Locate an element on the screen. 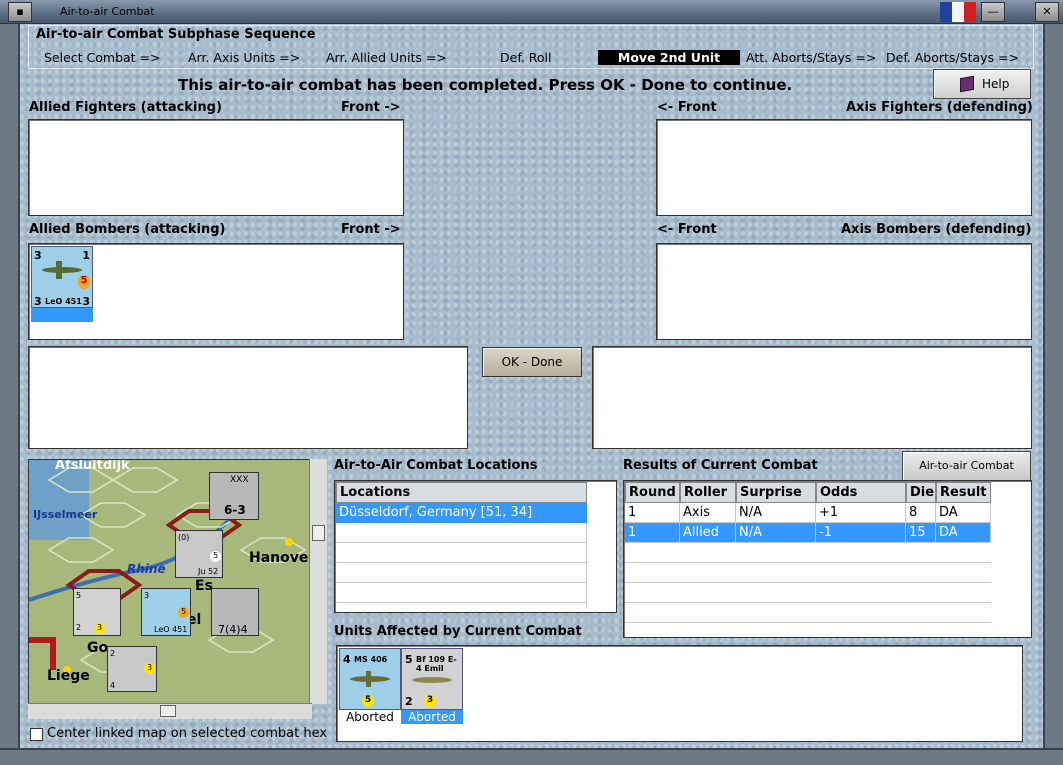 This screenshot has height=765, width=1063. ms406-unit-counter: 4 MS 406 5 is located at coordinates (370, 679).